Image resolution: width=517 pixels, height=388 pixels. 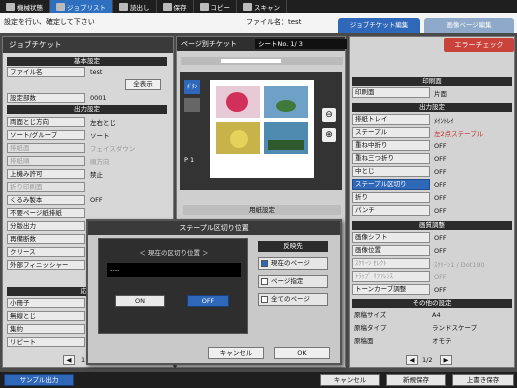 What do you see at coordinates (46, 342) in the screenshot?
I see `apply-setting-button: リピート` at bounding box center [46, 342].